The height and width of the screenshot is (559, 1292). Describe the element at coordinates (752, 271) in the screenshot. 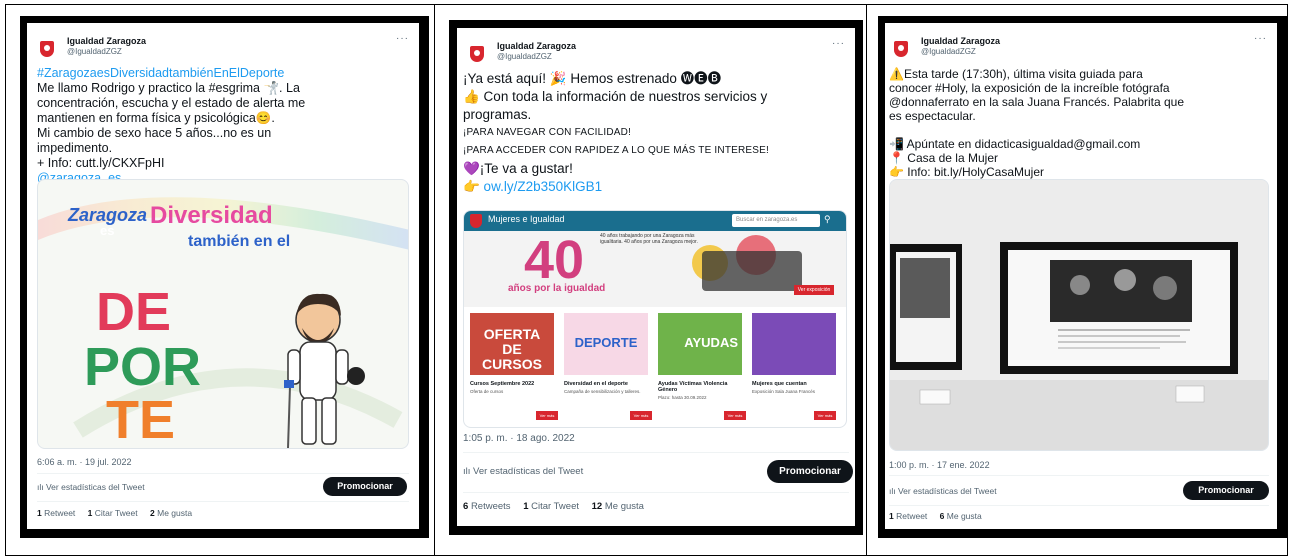

I see `hero-photo` at that location.